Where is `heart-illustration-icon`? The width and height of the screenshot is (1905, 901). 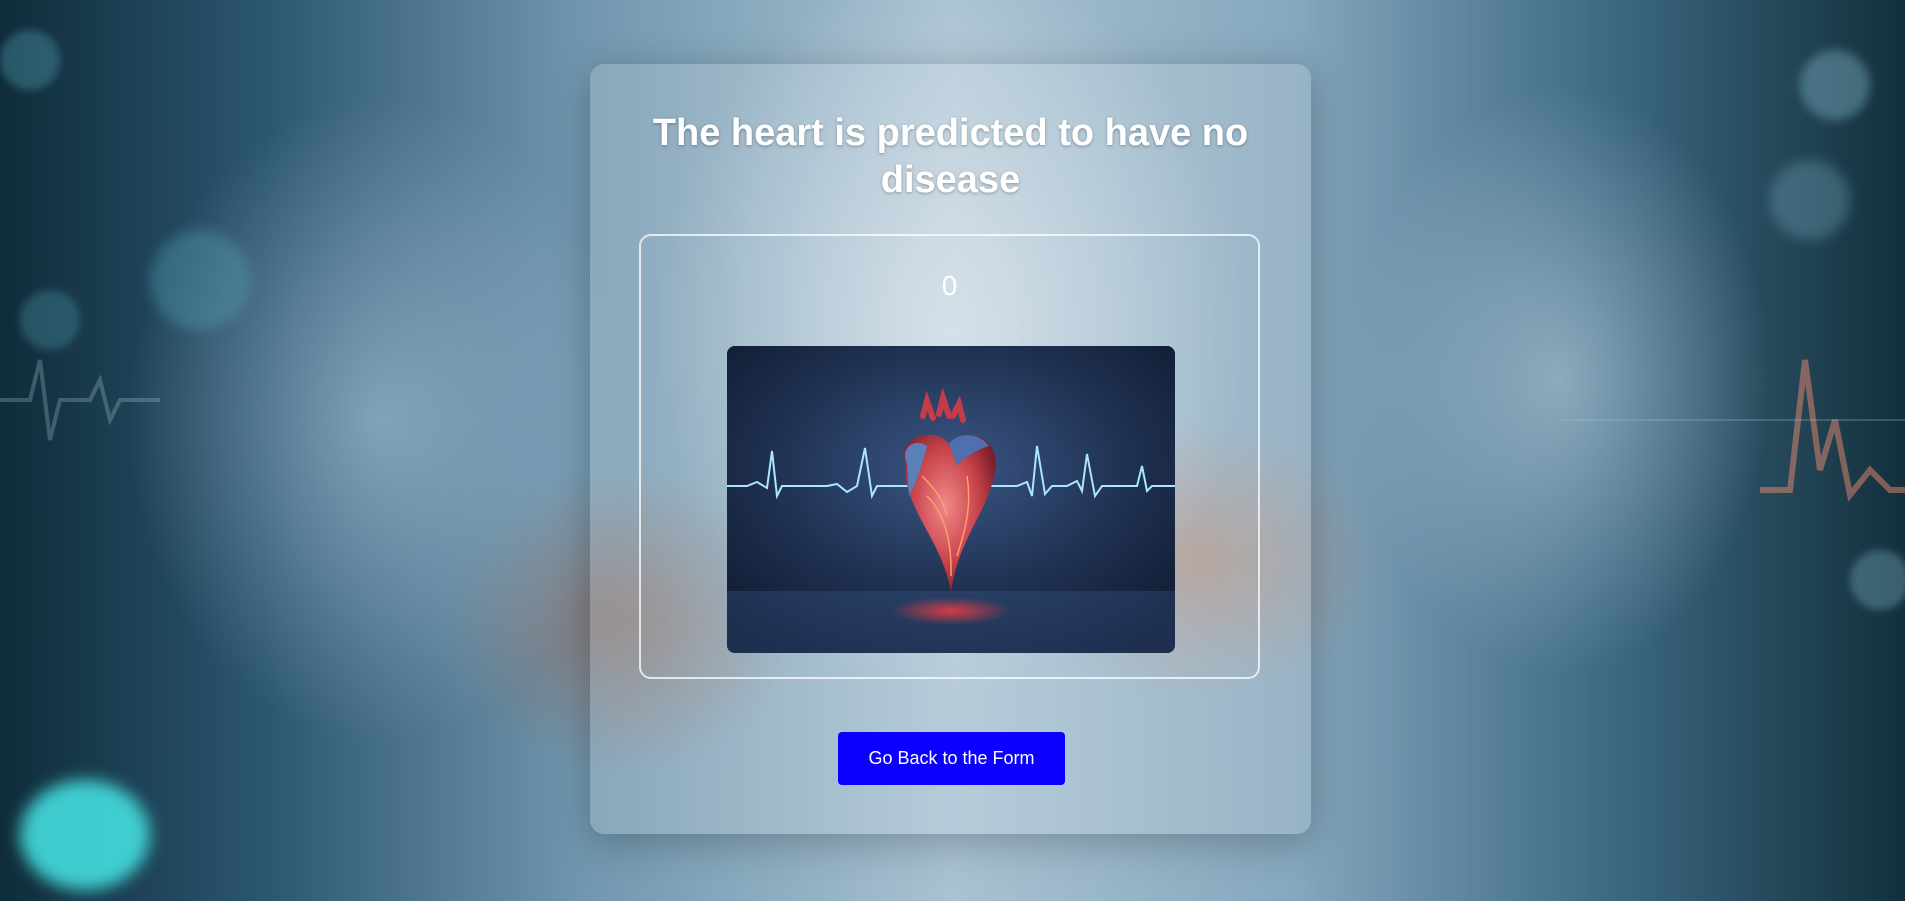 heart-illustration-icon is located at coordinates (951, 499).